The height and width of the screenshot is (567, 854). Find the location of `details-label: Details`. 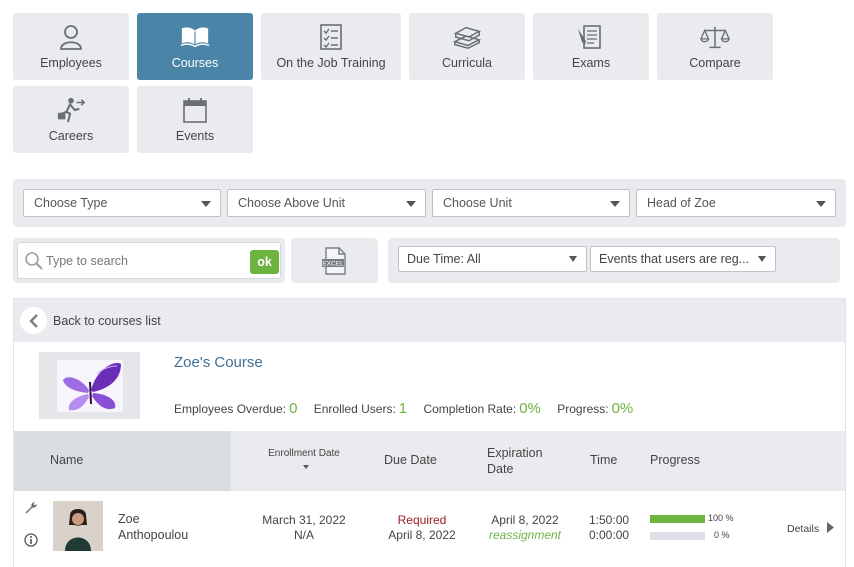

details-label: Details is located at coordinates (803, 529).